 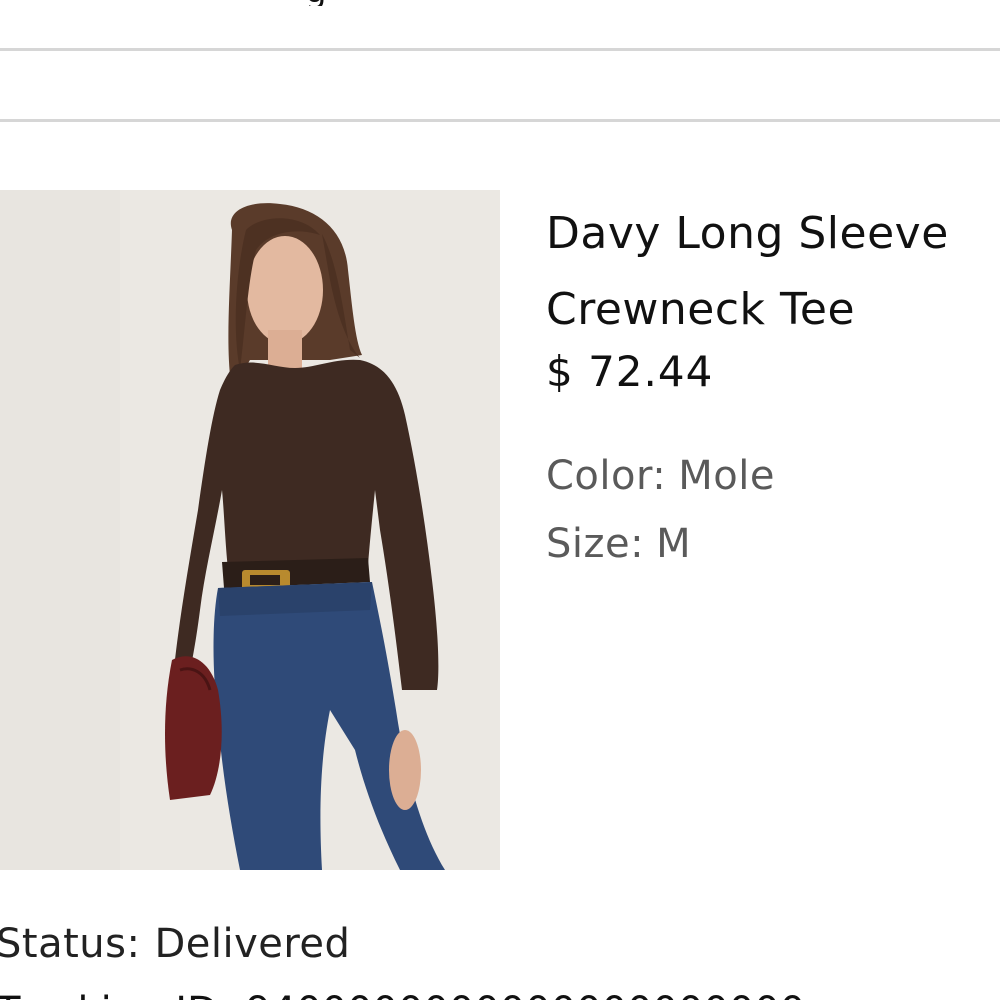 I want to click on size-value: M, so click(x=674, y=544).